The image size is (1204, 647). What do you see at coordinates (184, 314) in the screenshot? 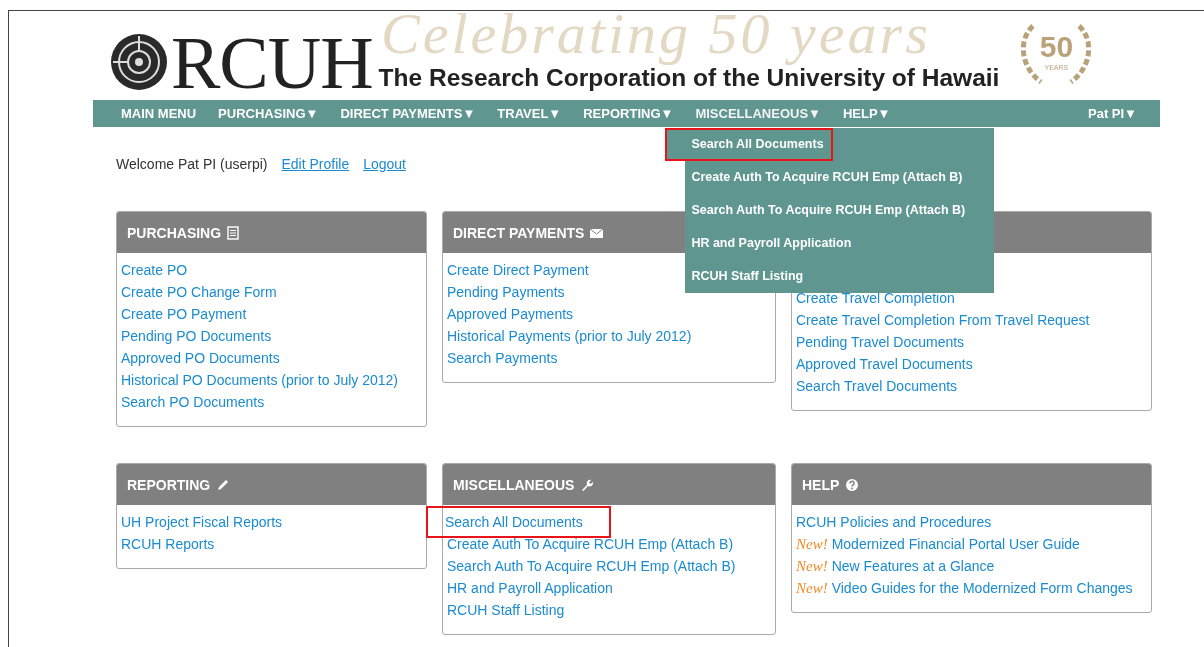
I see `panel-link: Create PO Payment` at bounding box center [184, 314].